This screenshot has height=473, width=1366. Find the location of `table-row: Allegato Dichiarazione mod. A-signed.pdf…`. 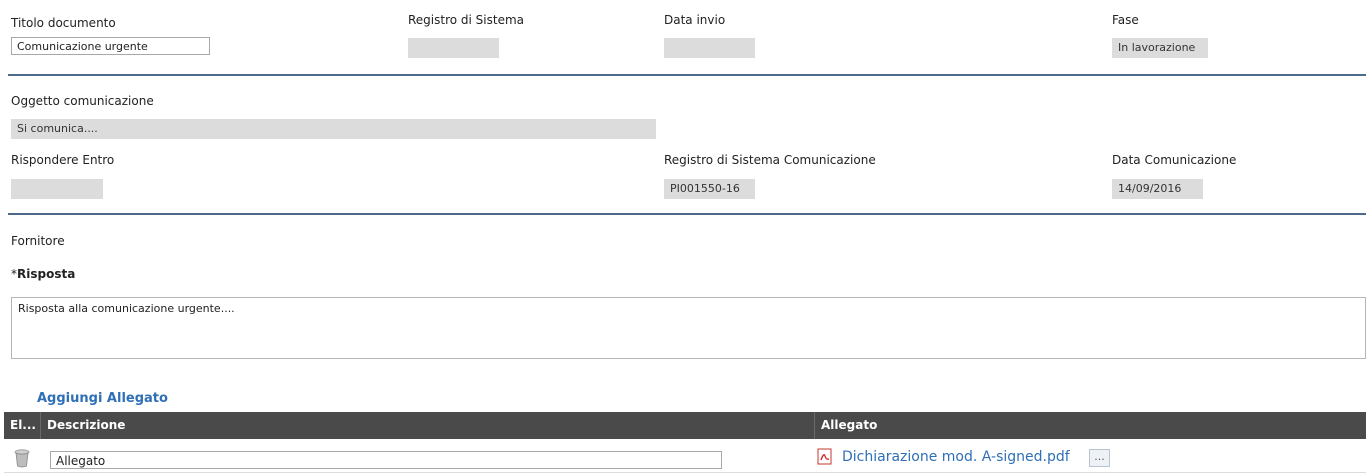

table-row: Allegato Dichiarazione mod. A-signed.pdf… is located at coordinates (685, 458).